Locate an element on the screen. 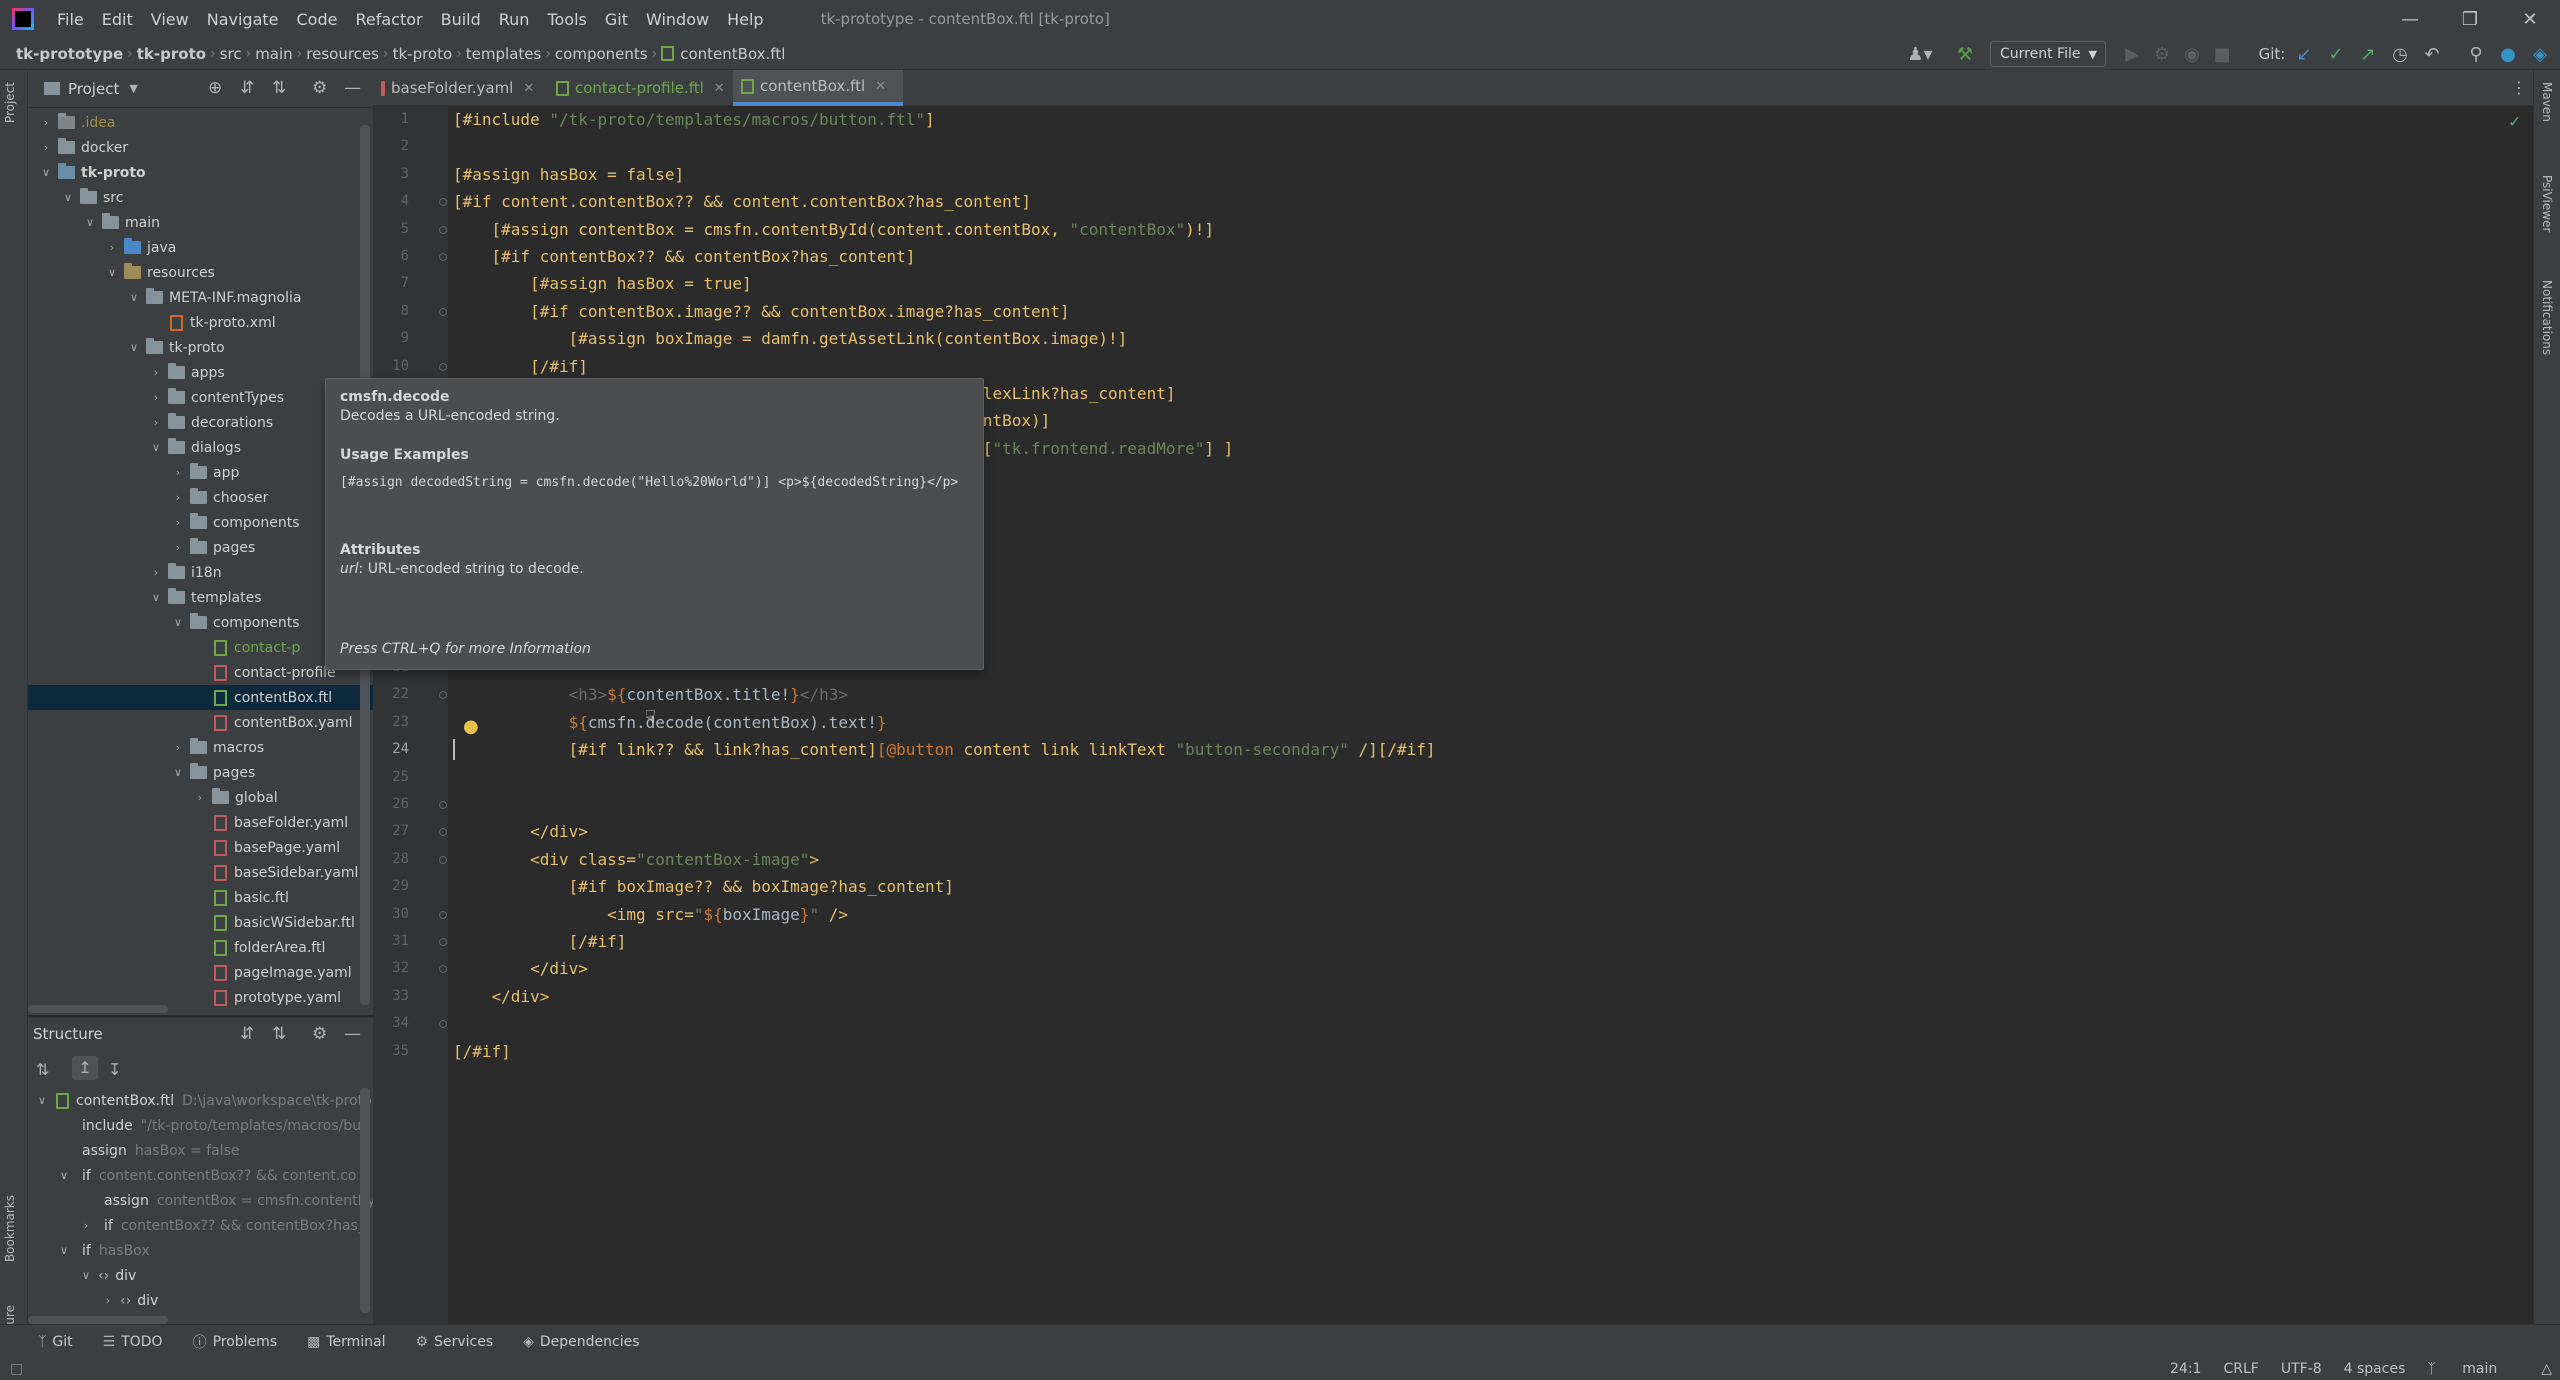 Image resolution: width=2560 pixels, height=1380 pixels. chevron-down-icon: ▼ is located at coordinates (133, 88).